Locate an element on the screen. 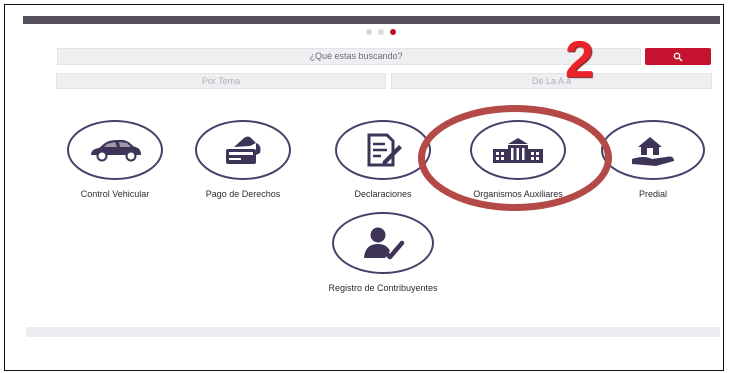 The width and height of the screenshot is (730, 373). payment-card-icon is located at coordinates (243, 150).